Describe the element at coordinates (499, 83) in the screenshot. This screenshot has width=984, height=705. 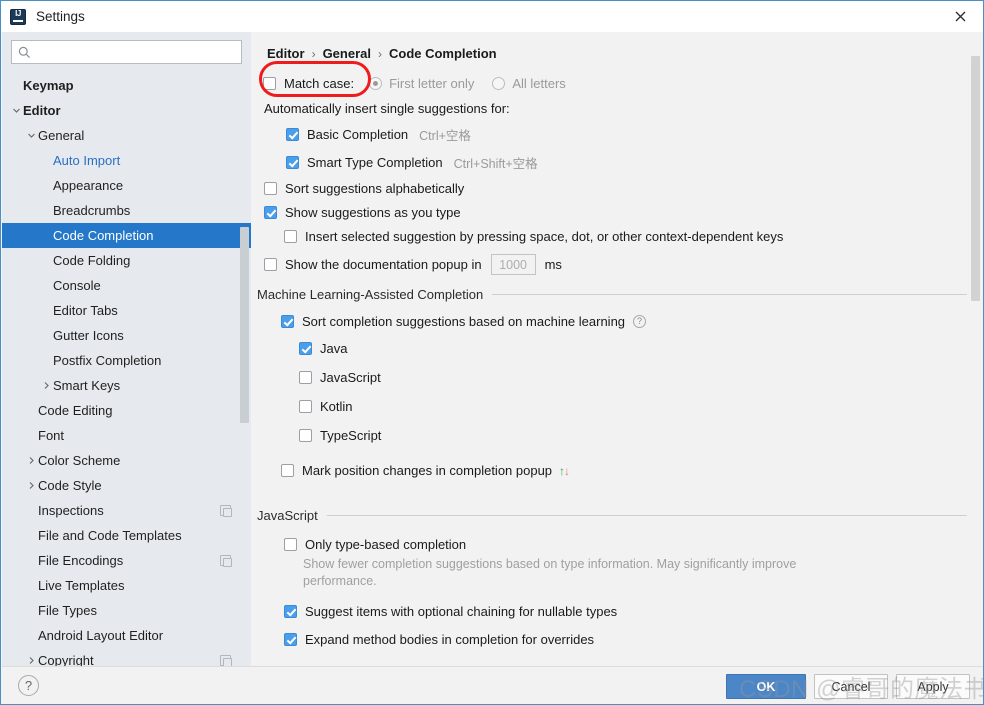
I see `all-letters-radio` at that location.